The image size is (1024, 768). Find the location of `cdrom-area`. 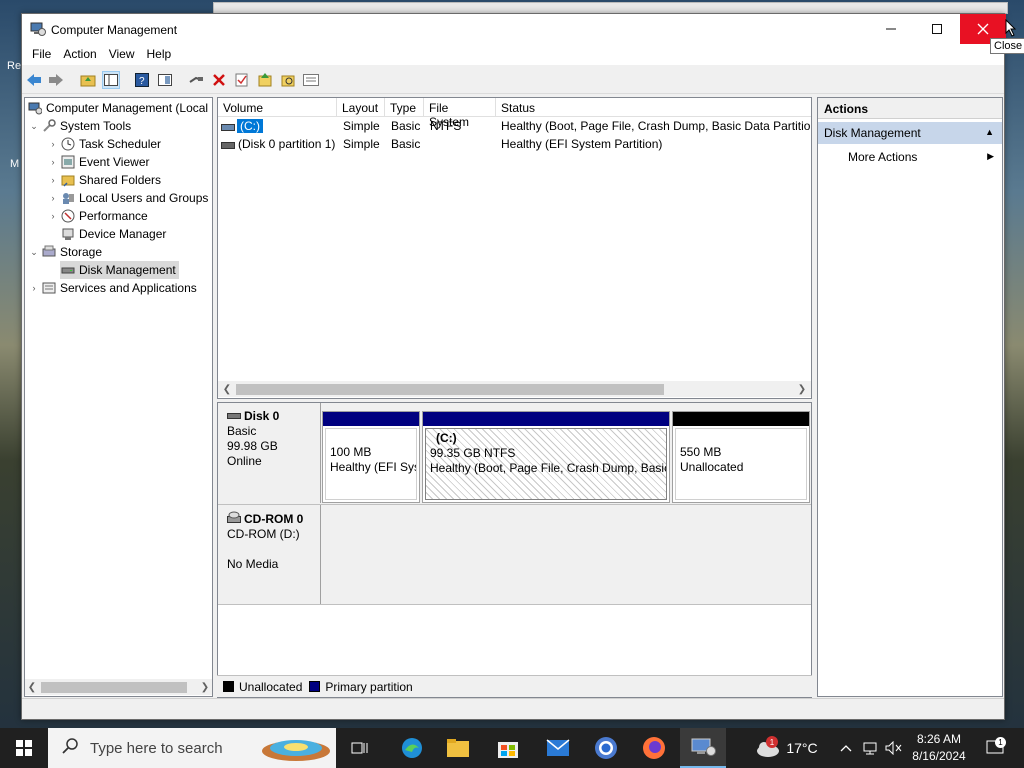

cdrom-area is located at coordinates (566, 554).